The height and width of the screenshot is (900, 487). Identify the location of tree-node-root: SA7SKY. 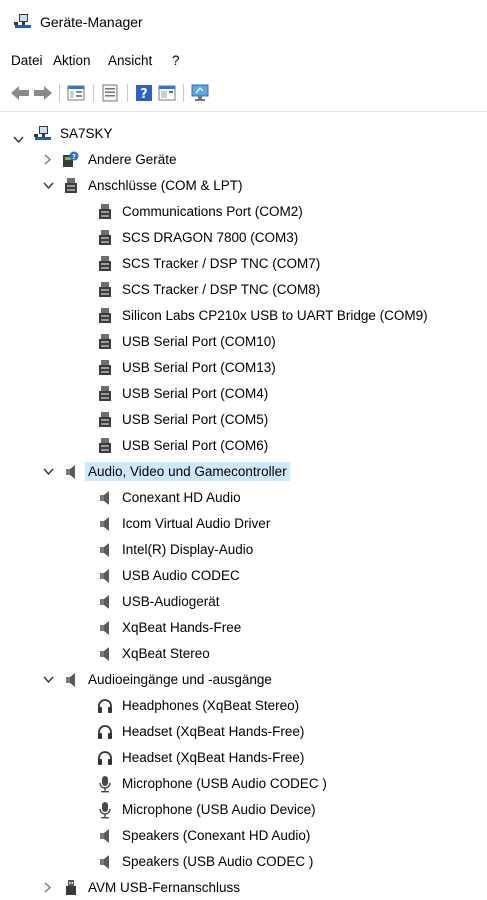
(56, 133).